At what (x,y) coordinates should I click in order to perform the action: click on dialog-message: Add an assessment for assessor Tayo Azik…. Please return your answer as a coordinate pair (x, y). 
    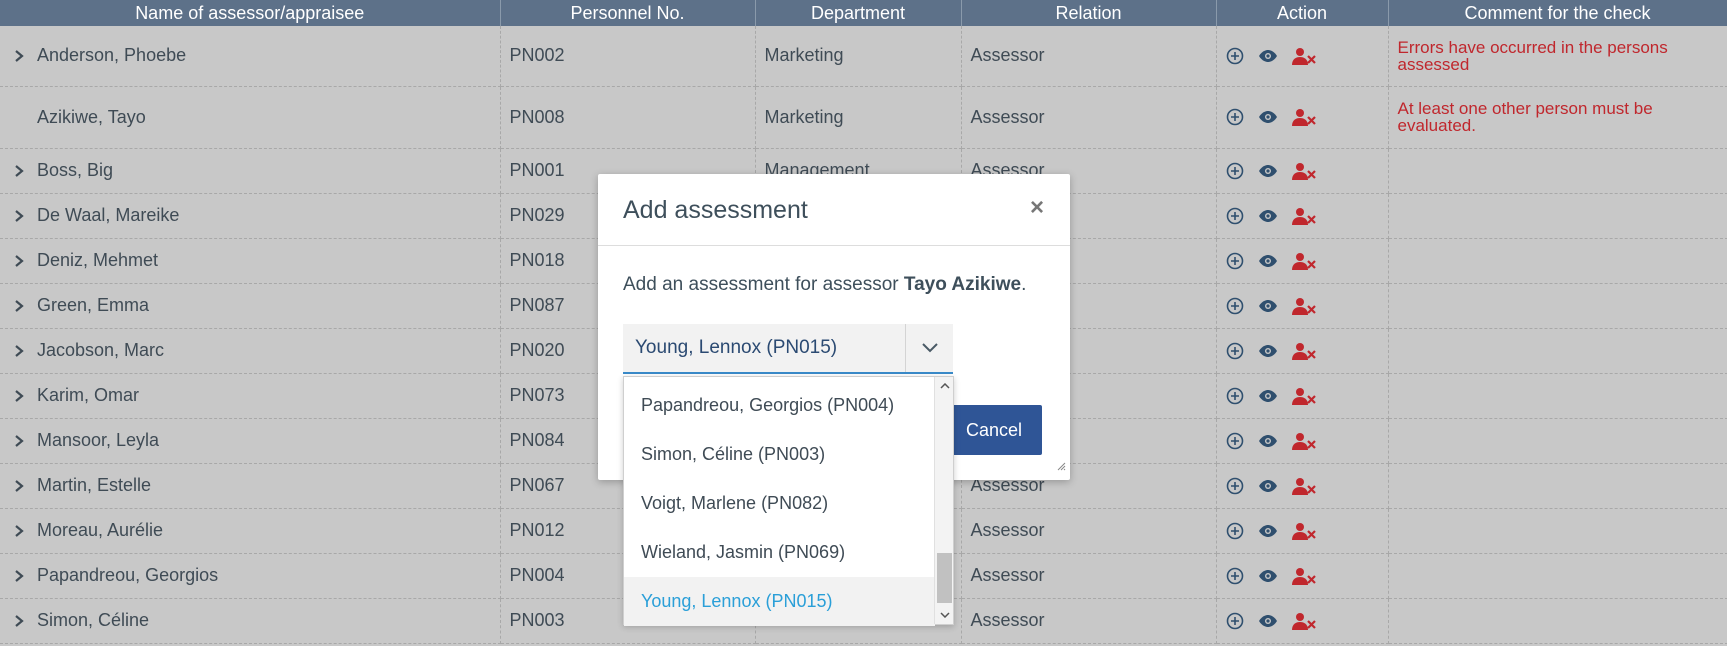
    Looking at the image, I should click on (824, 285).